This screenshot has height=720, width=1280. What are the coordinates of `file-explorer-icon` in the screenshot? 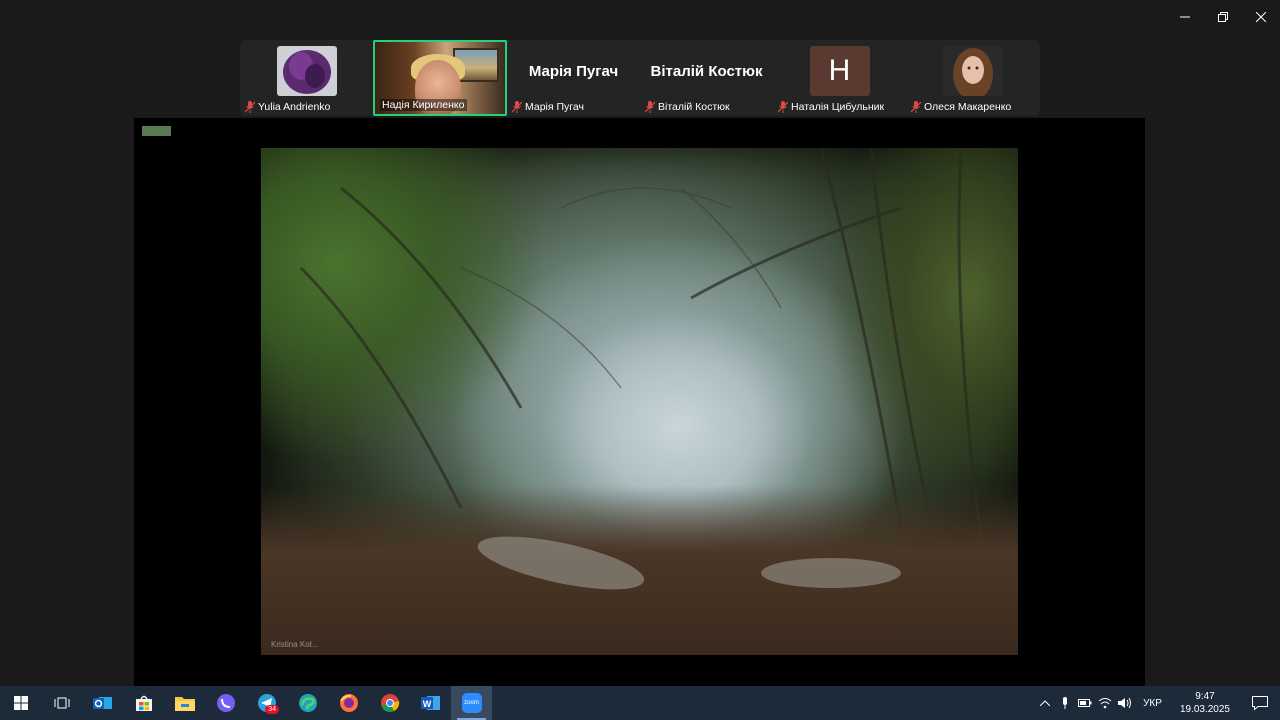 It's located at (184, 704).